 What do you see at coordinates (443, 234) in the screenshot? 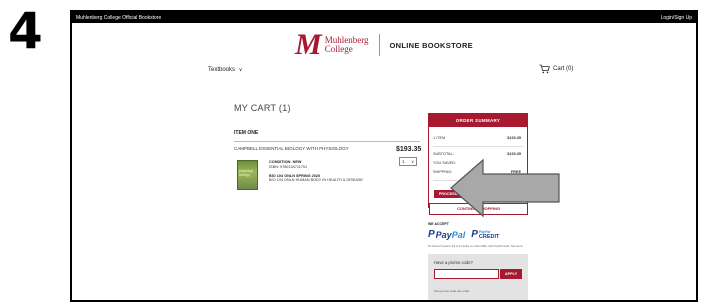
I see `paypal-word-1: Pay` at bounding box center [443, 234].